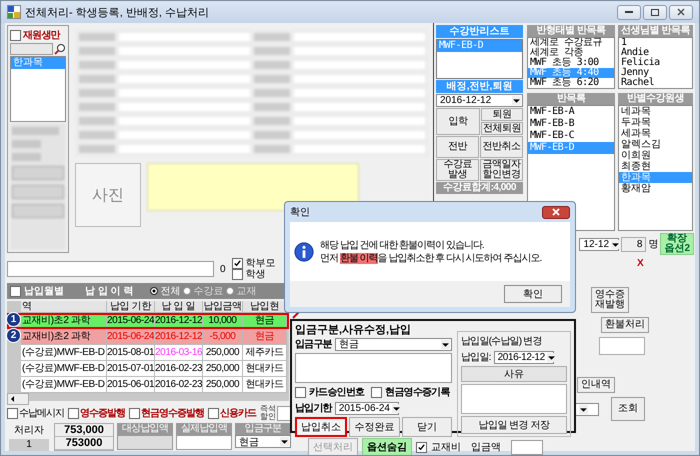  Describe the element at coordinates (610, 300) in the screenshot. I see `reissue-receipt-button: 영수증 재발행` at that location.